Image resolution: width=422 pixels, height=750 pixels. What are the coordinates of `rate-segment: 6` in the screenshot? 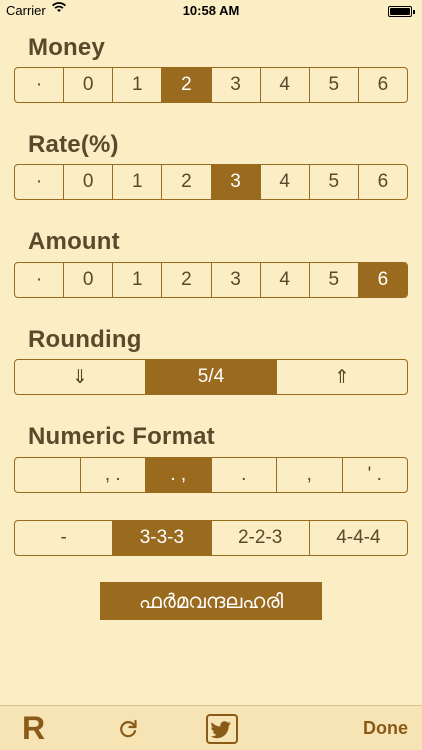 It's located at (383, 182).